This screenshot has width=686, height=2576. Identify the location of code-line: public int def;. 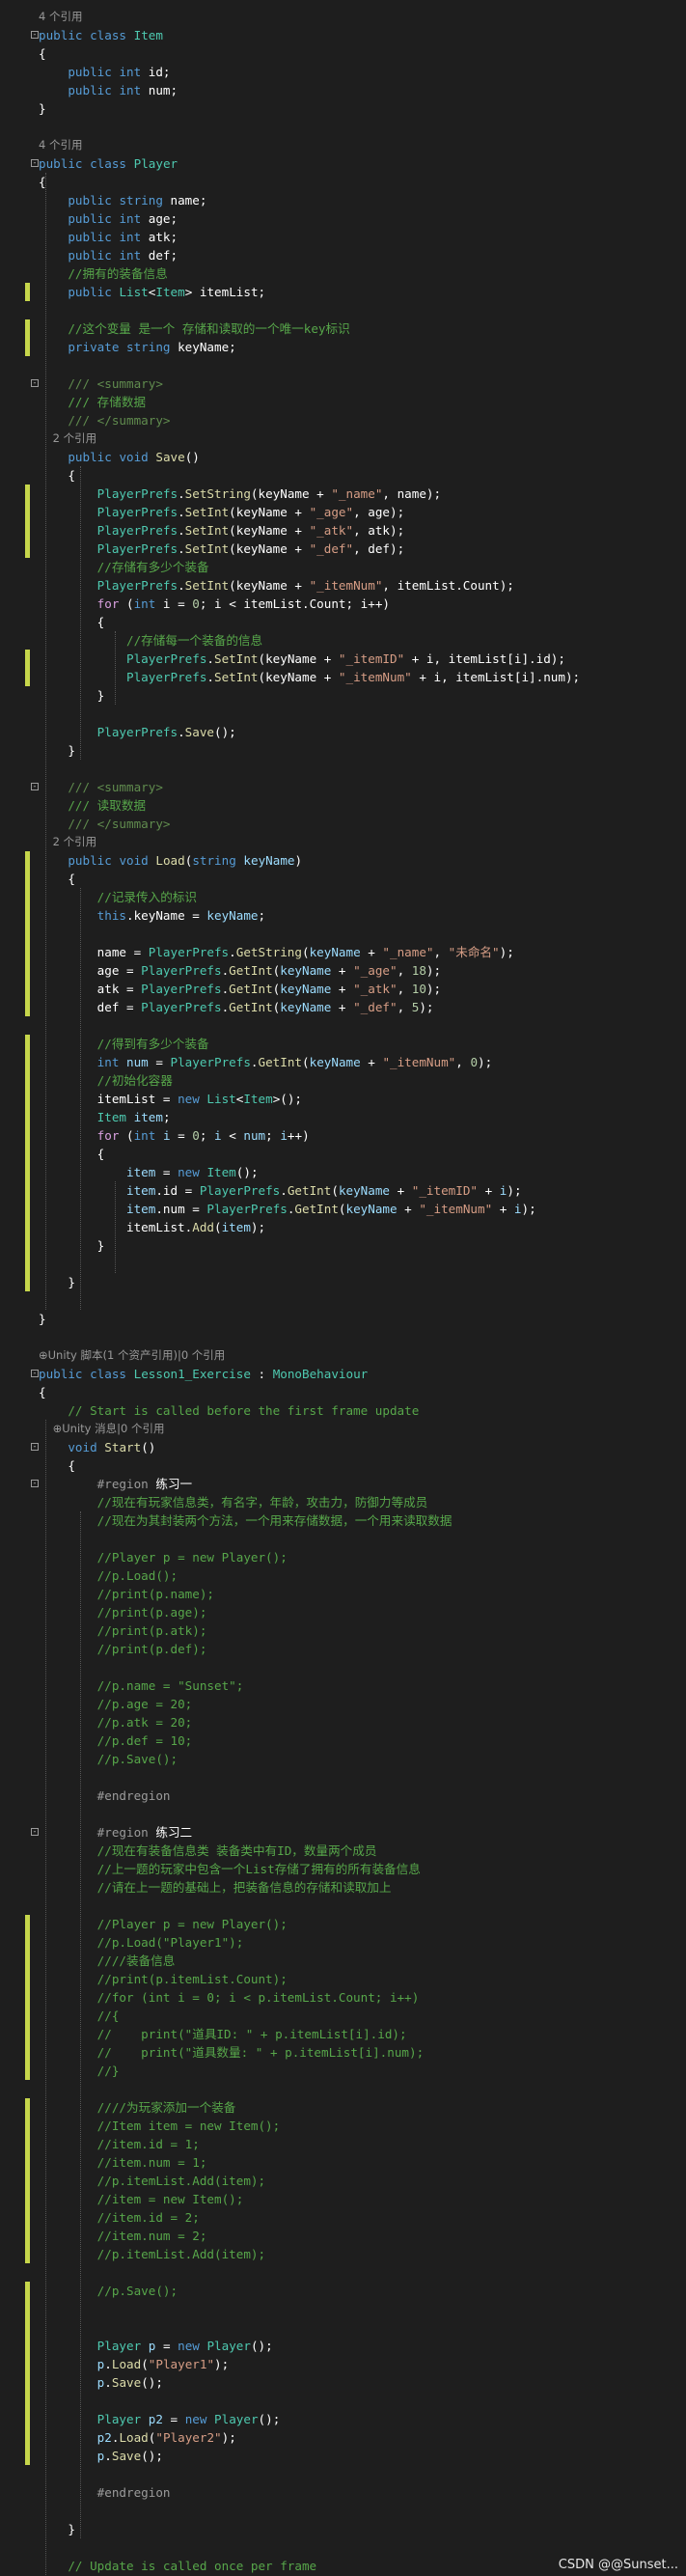
(343, 255).